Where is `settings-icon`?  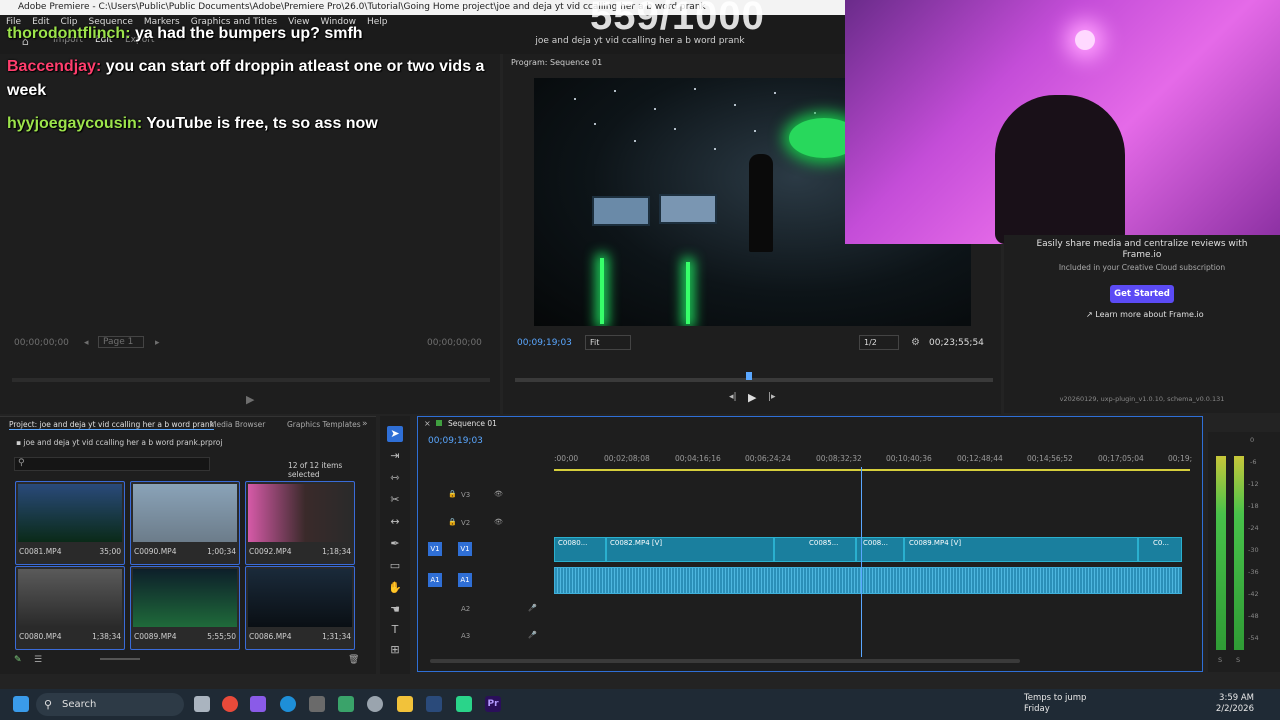
settings-icon is located at coordinates (375, 704).